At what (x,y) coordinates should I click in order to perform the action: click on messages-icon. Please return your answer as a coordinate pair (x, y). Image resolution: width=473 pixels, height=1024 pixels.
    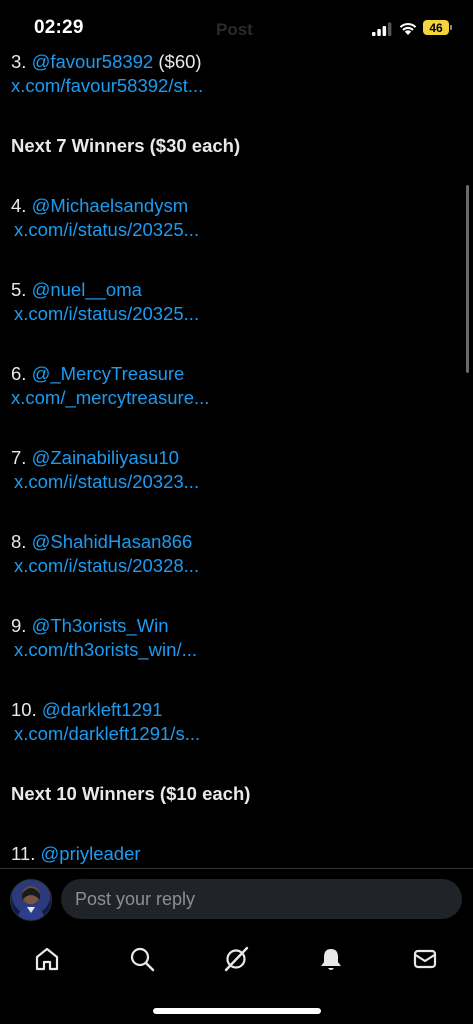
    Looking at the image, I should click on (425, 959).